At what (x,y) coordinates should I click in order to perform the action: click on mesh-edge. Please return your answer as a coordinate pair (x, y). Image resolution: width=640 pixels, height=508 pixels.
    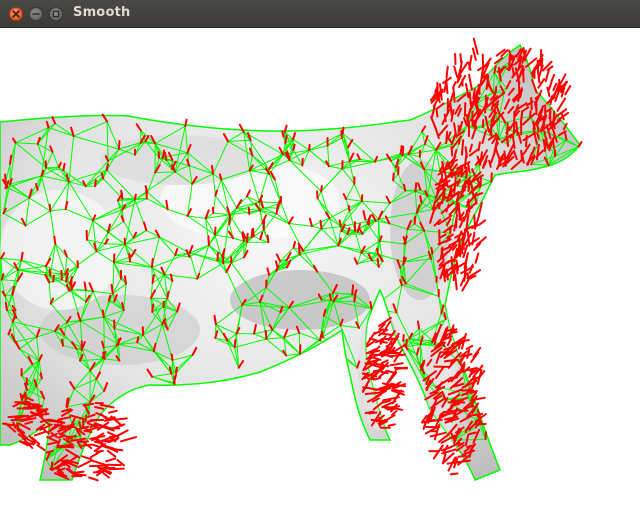
    Looking at the image, I should click on (115, 244).